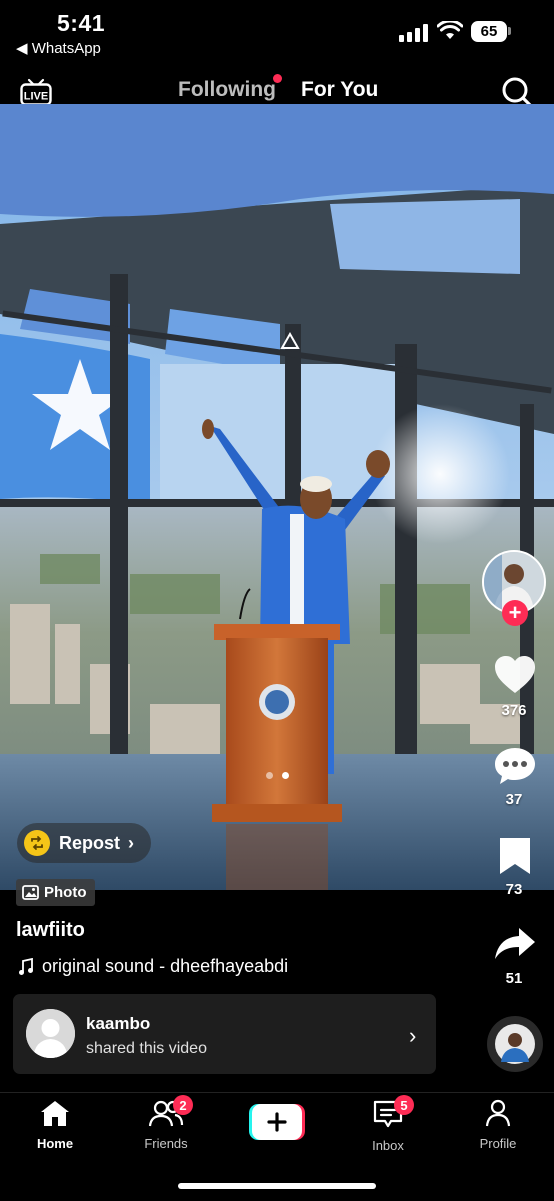 Image resolution: width=554 pixels, height=1201 pixels. I want to click on live-button: LIVE, so click(36, 92).